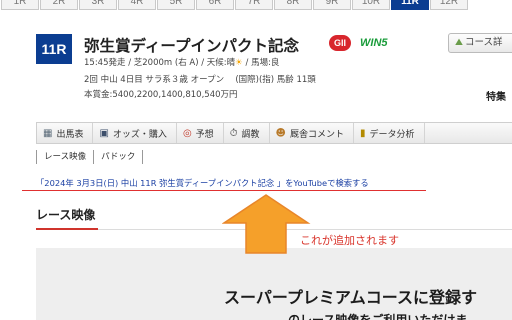  Describe the element at coordinates (70, 134) in the screenshot. I see `tab-entries-label: 出馬表` at that location.